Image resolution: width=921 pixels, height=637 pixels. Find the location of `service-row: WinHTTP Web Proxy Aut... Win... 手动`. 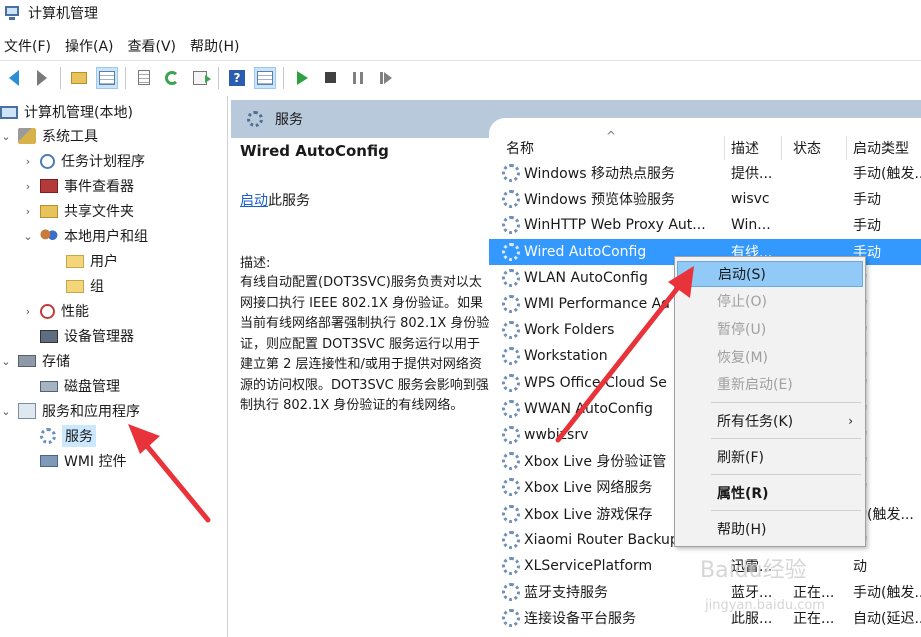

service-row: WinHTTP Web Proxy Aut... Win... 手动 is located at coordinates (705, 225).